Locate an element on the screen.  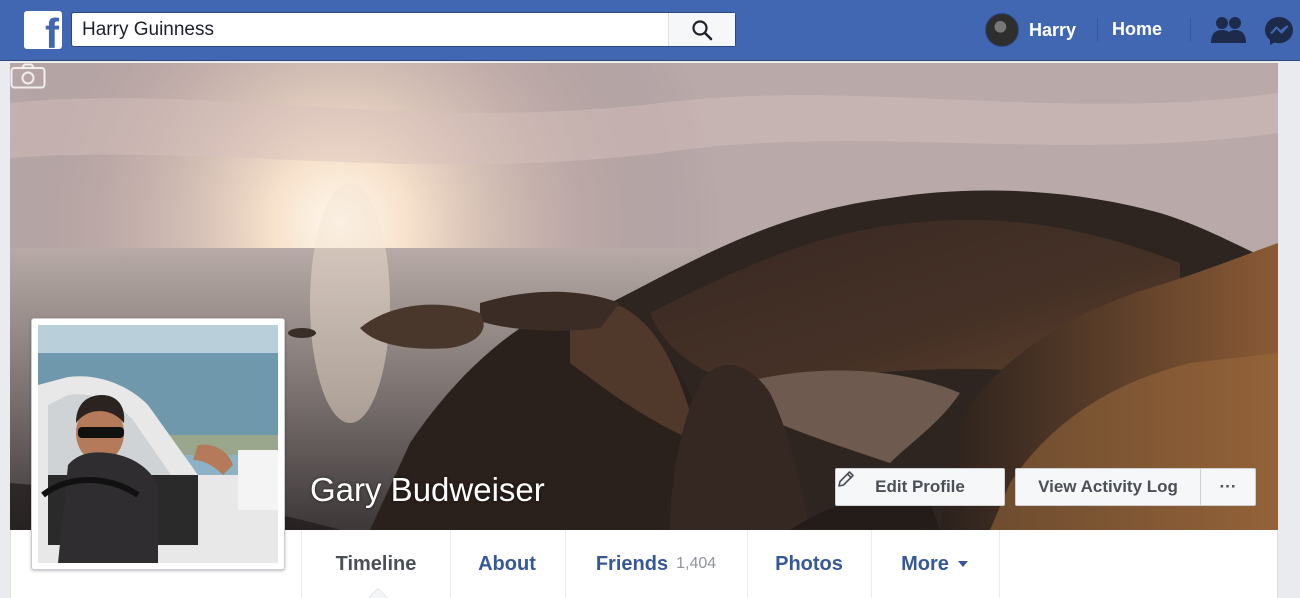
update-cover-photo-camera-icon is located at coordinates (28, 76).